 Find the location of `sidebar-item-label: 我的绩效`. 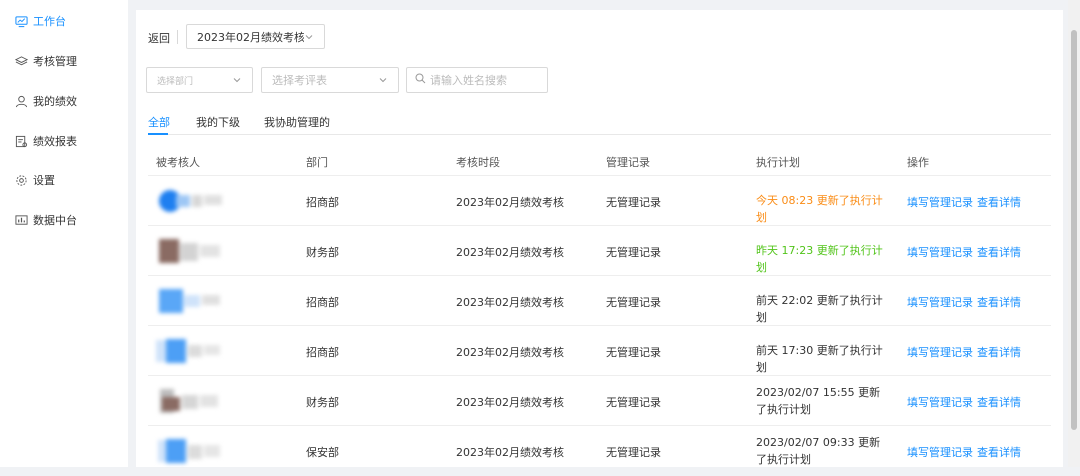

sidebar-item-label: 我的绩效 is located at coordinates (55, 101).